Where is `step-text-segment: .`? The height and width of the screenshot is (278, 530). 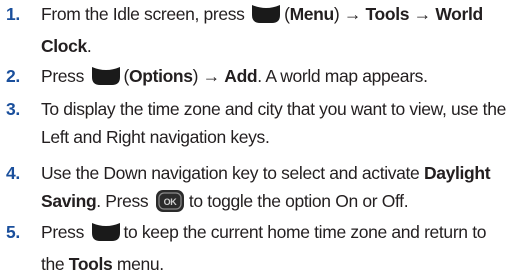
step-text-segment: . is located at coordinates (89, 46).